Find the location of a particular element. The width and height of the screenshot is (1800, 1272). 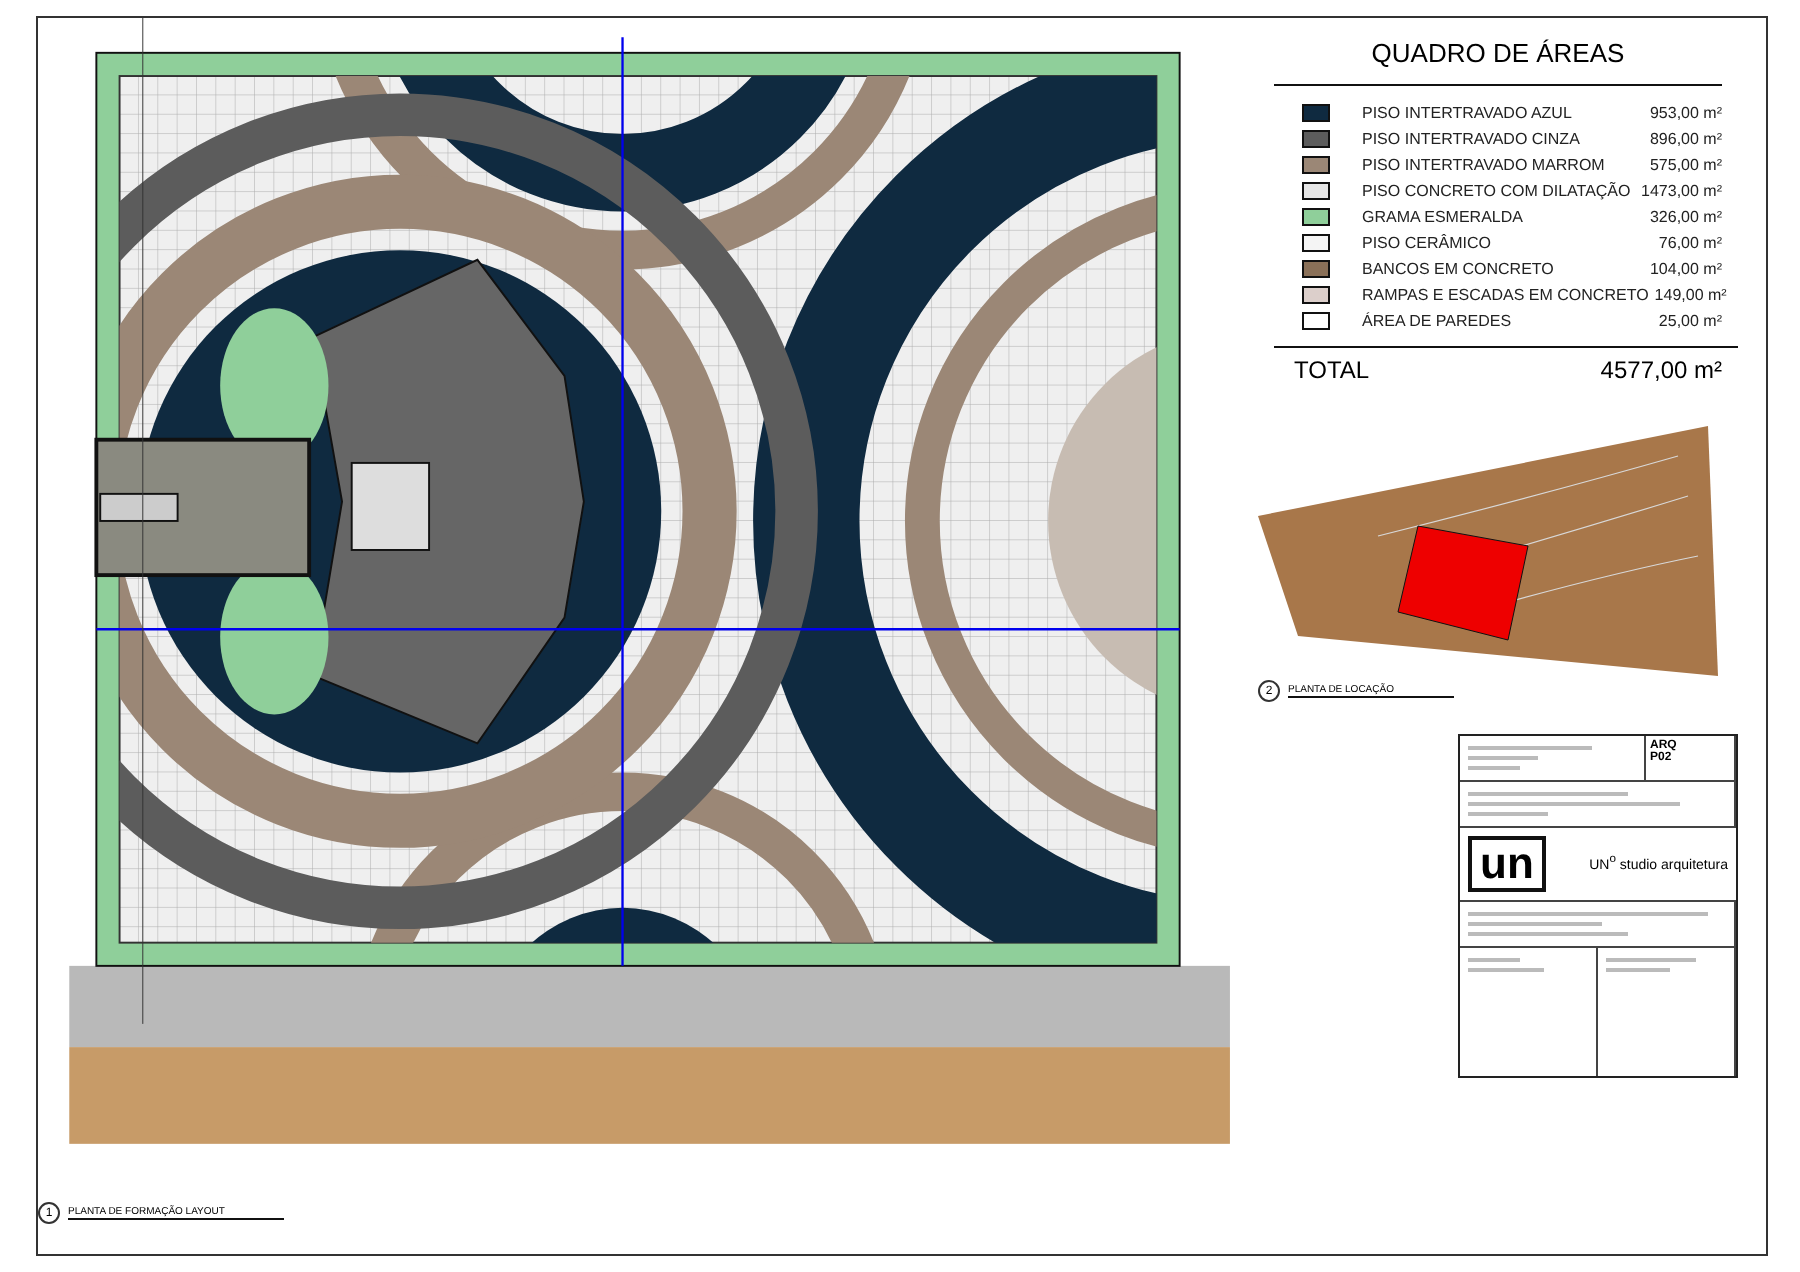

legend-label: PISO INTERTRAVADO CINZA is located at coordinates (1472, 138).